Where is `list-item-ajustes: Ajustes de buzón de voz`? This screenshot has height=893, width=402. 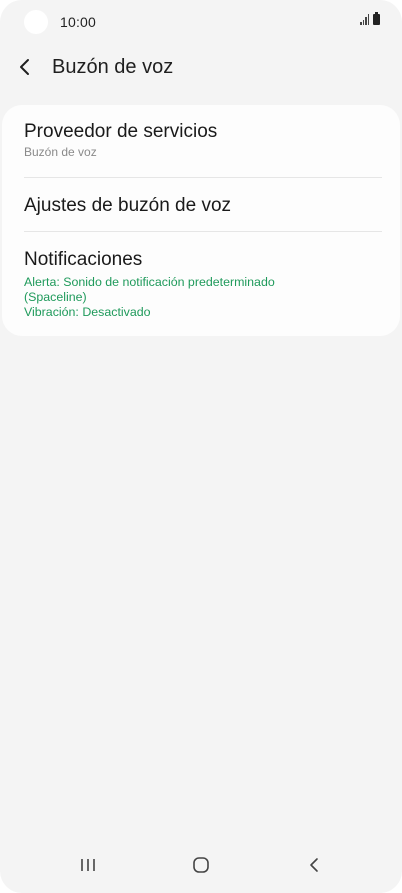 list-item-ajustes: Ajustes de buzón de voz is located at coordinates (201, 206).